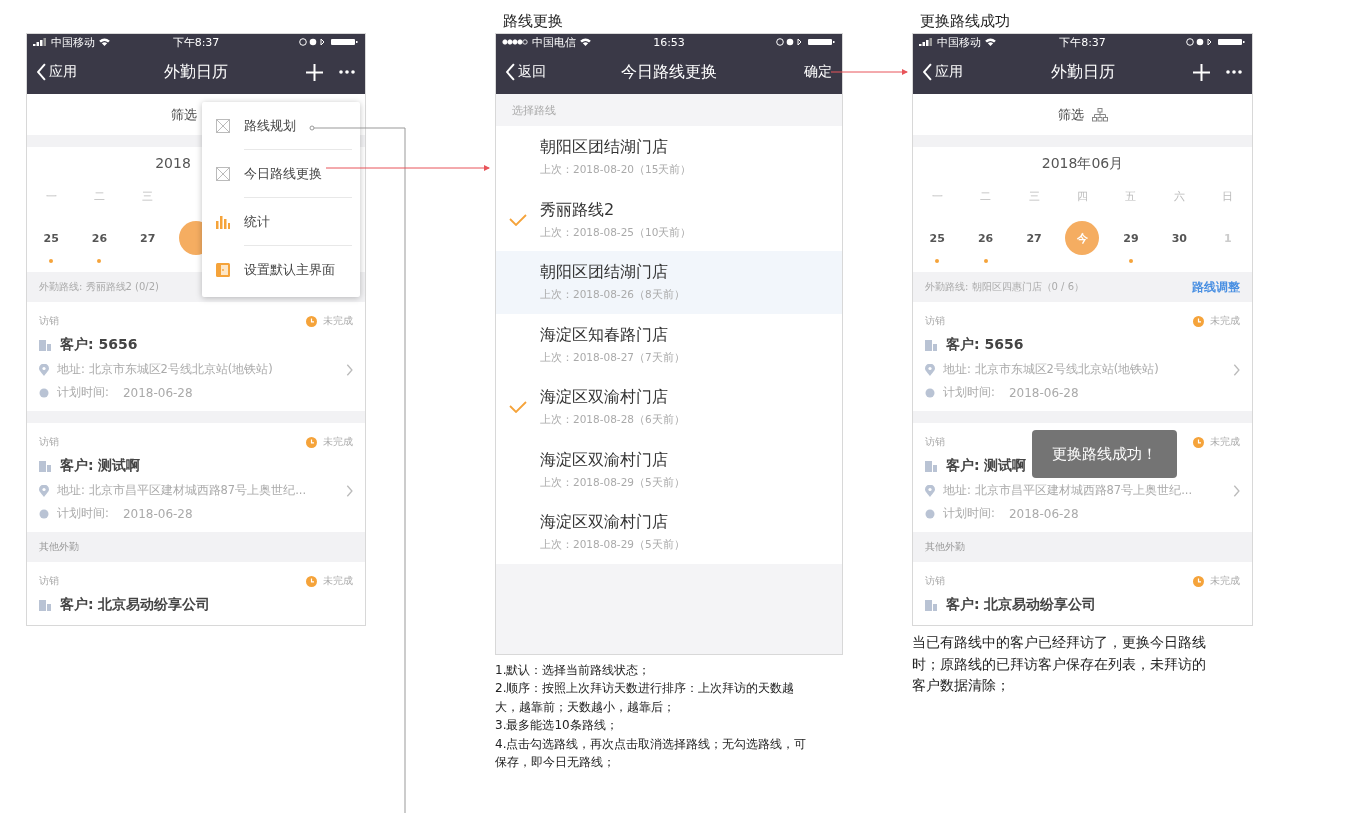 The width and height of the screenshot is (1365, 813). What do you see at coordinates (612, 295) in the screenshot?
I see `last-visit: 上次：2018-08-26（8天前）` at bounding box center [612, 295].